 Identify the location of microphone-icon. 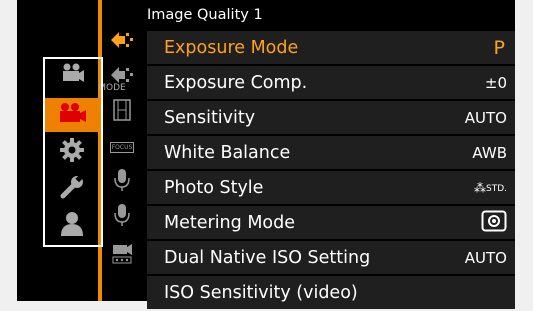
(122, 182).